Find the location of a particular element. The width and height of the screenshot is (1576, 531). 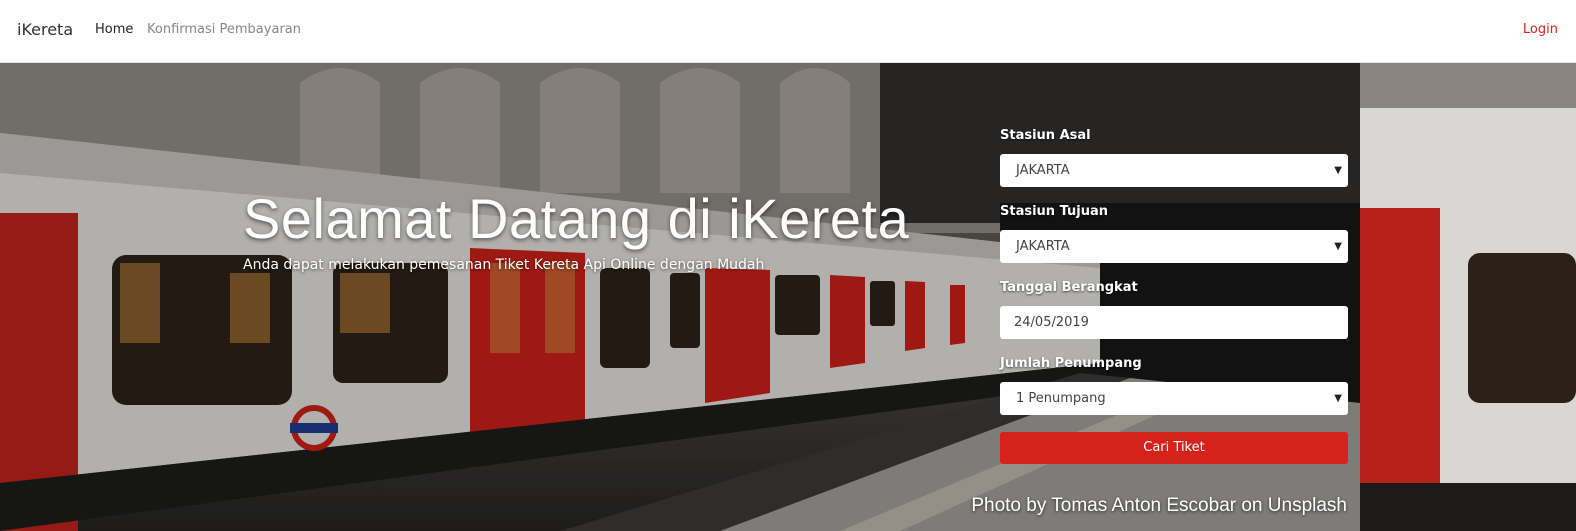

search-ticket-button: Cari Tiket is located at coordinates (1174, 448).